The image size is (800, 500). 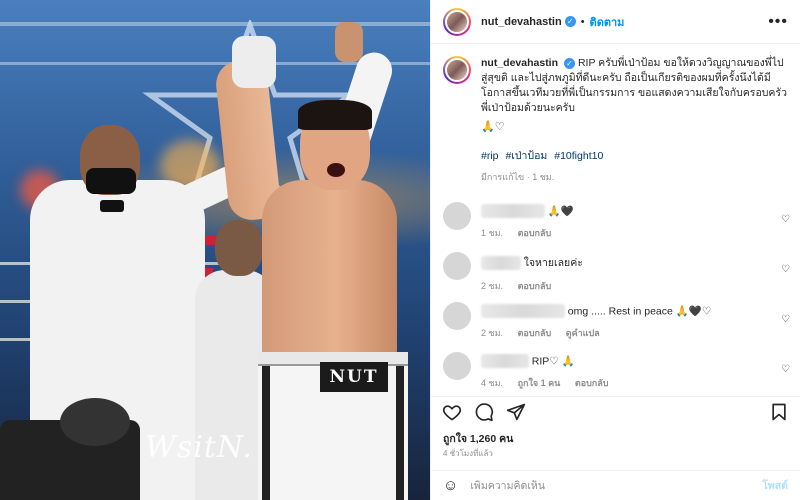 What do you see at coordinates (634, 286) in the screenshot?
I see `comment-meta: 2 ชม. ตอบกลับ` at bounding box center [634, 286].